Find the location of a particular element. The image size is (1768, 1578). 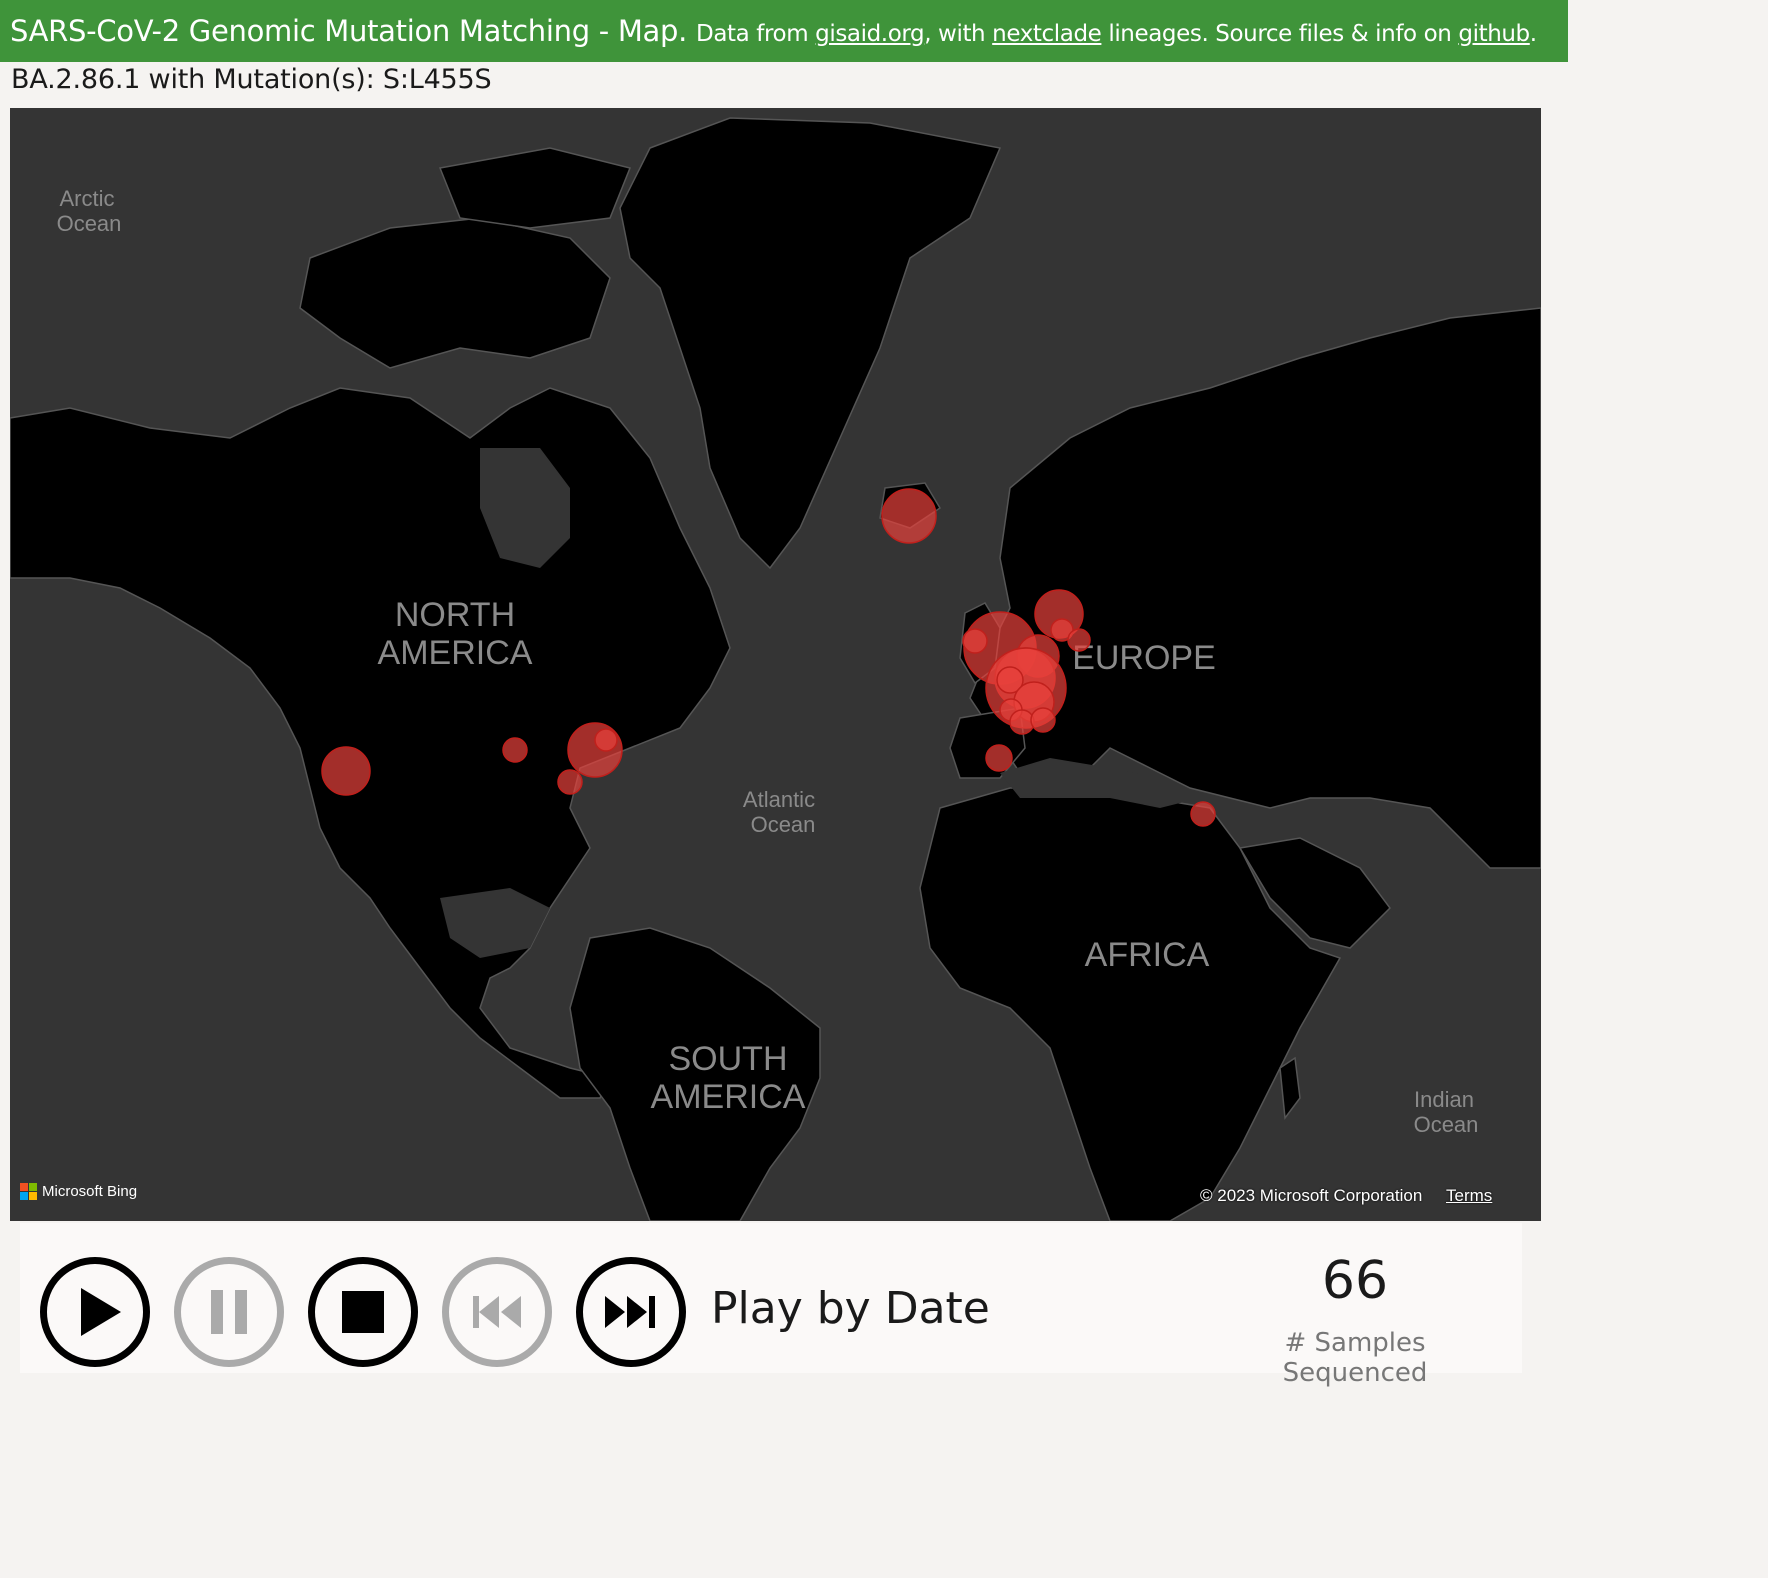

stop-button is located at coordinates (363, 1312).